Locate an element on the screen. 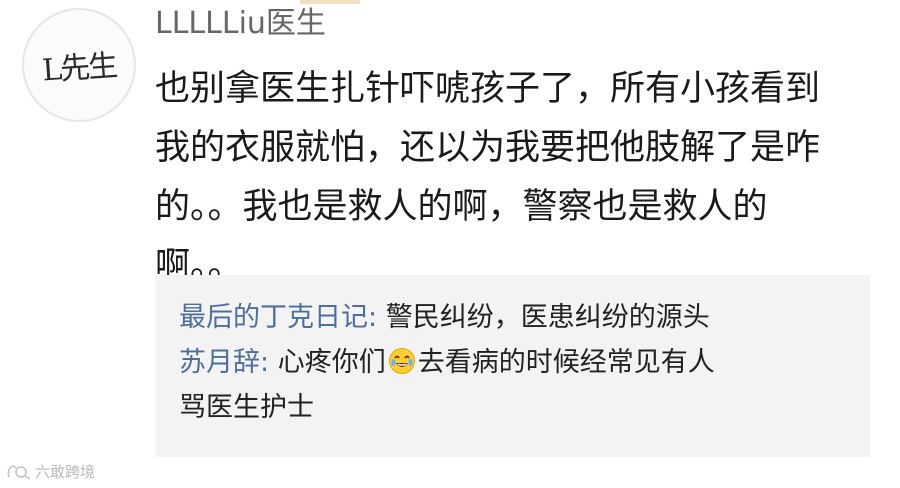 This screenshot has height=488, width=900. reply-item: 苏月辞: 心疼你们 去看病的时候经常见有人 is located at coordinates (512, 362).